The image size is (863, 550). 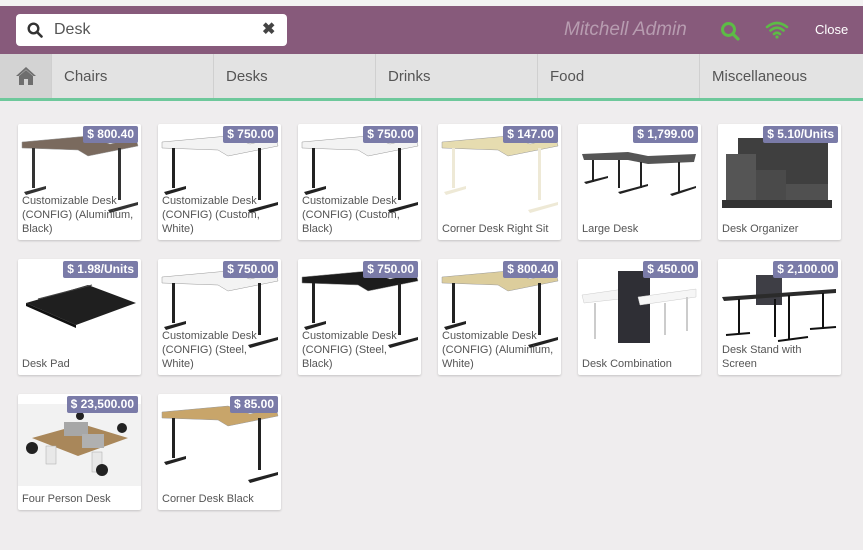 What do you see at coordinates (779, 182) in the screenshot?
I see `product-card: $ 5.10/Units Desk Organizer` at bounding box center [779, 182].